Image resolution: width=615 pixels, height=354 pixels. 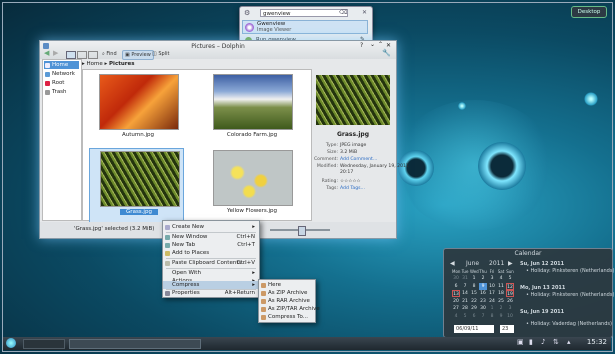 What do you see at coordinates (474, 329) in the screenshot?
I see `date-input: 06/09/11` at bounding box center [474, 329].